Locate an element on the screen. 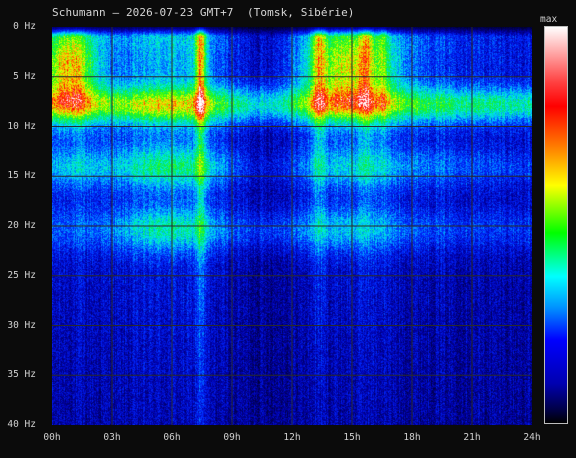  x-tick-label: 06h is located at coordinates (172, 437).